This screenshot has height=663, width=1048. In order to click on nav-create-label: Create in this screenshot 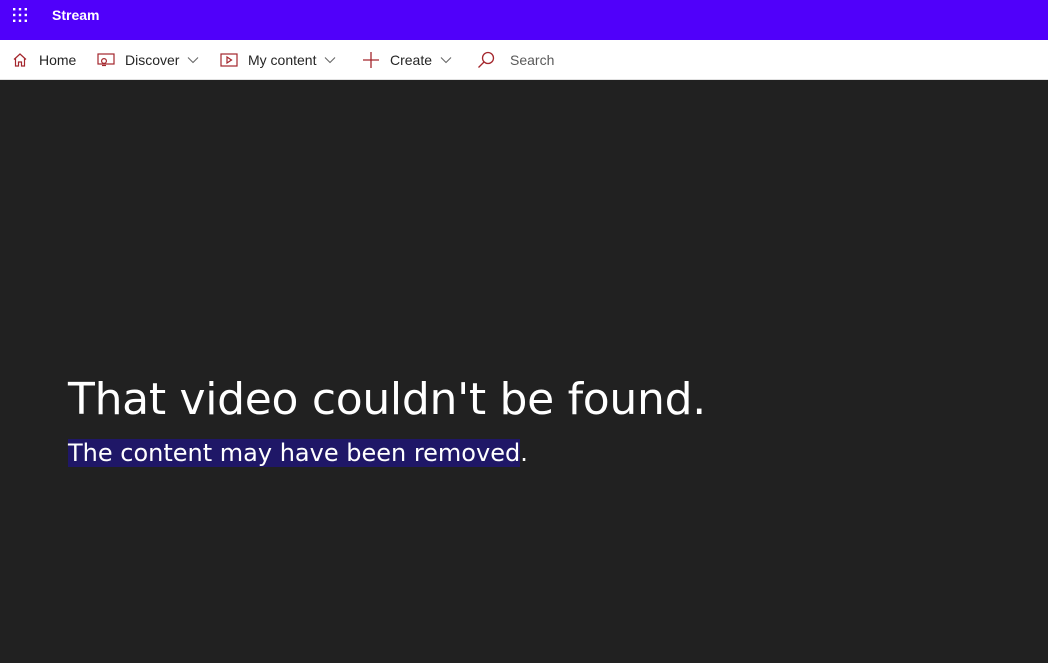, I will do `click(411, 60)`.